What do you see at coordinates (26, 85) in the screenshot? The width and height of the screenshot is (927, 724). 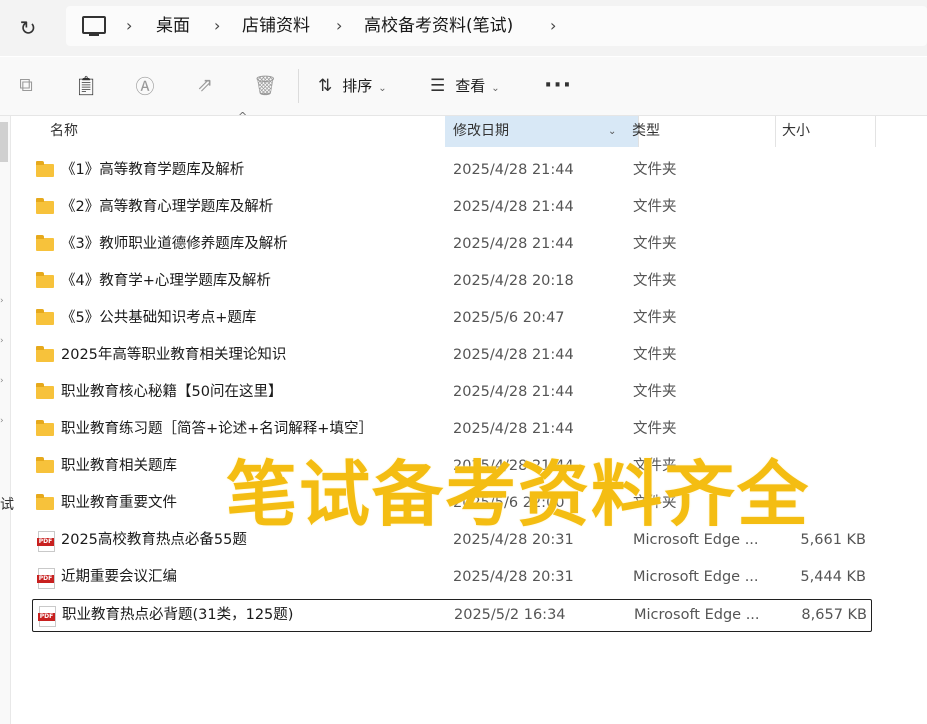 I see `copy-icon: ⧉` at bounding box center [26, 85].